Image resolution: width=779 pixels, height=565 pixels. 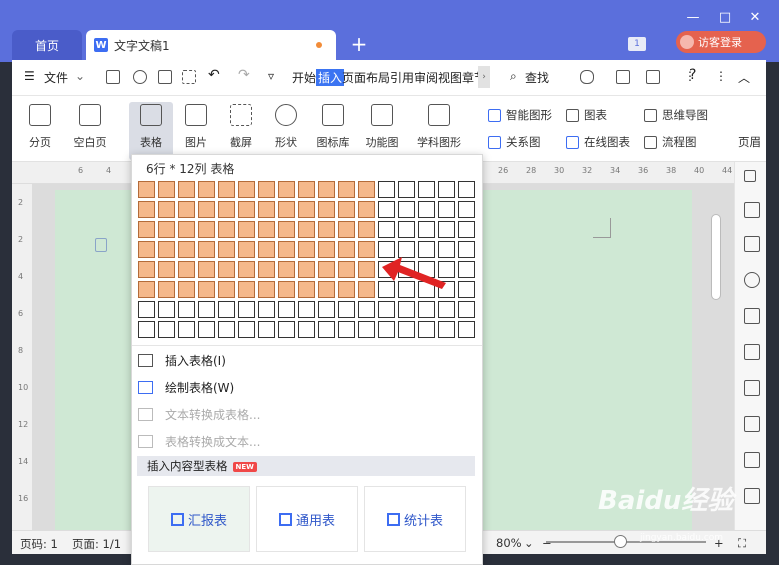 I want to click on close-button: ✕, so click(x=755, y=17).